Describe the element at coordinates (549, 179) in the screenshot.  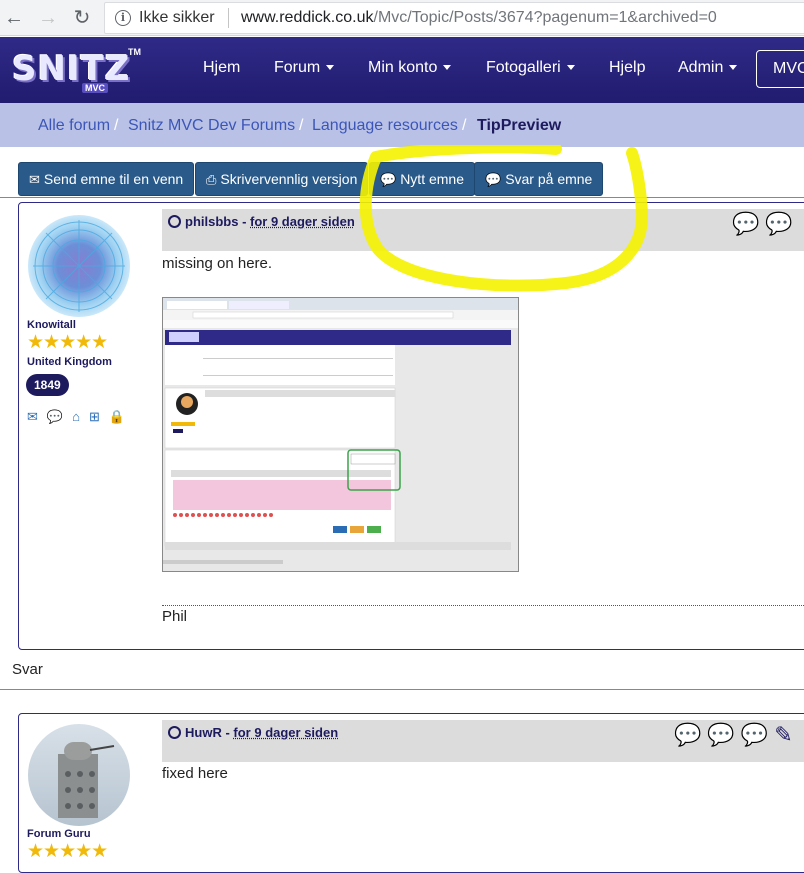
I see `reply-topic-label: Svar på emne` at that location.